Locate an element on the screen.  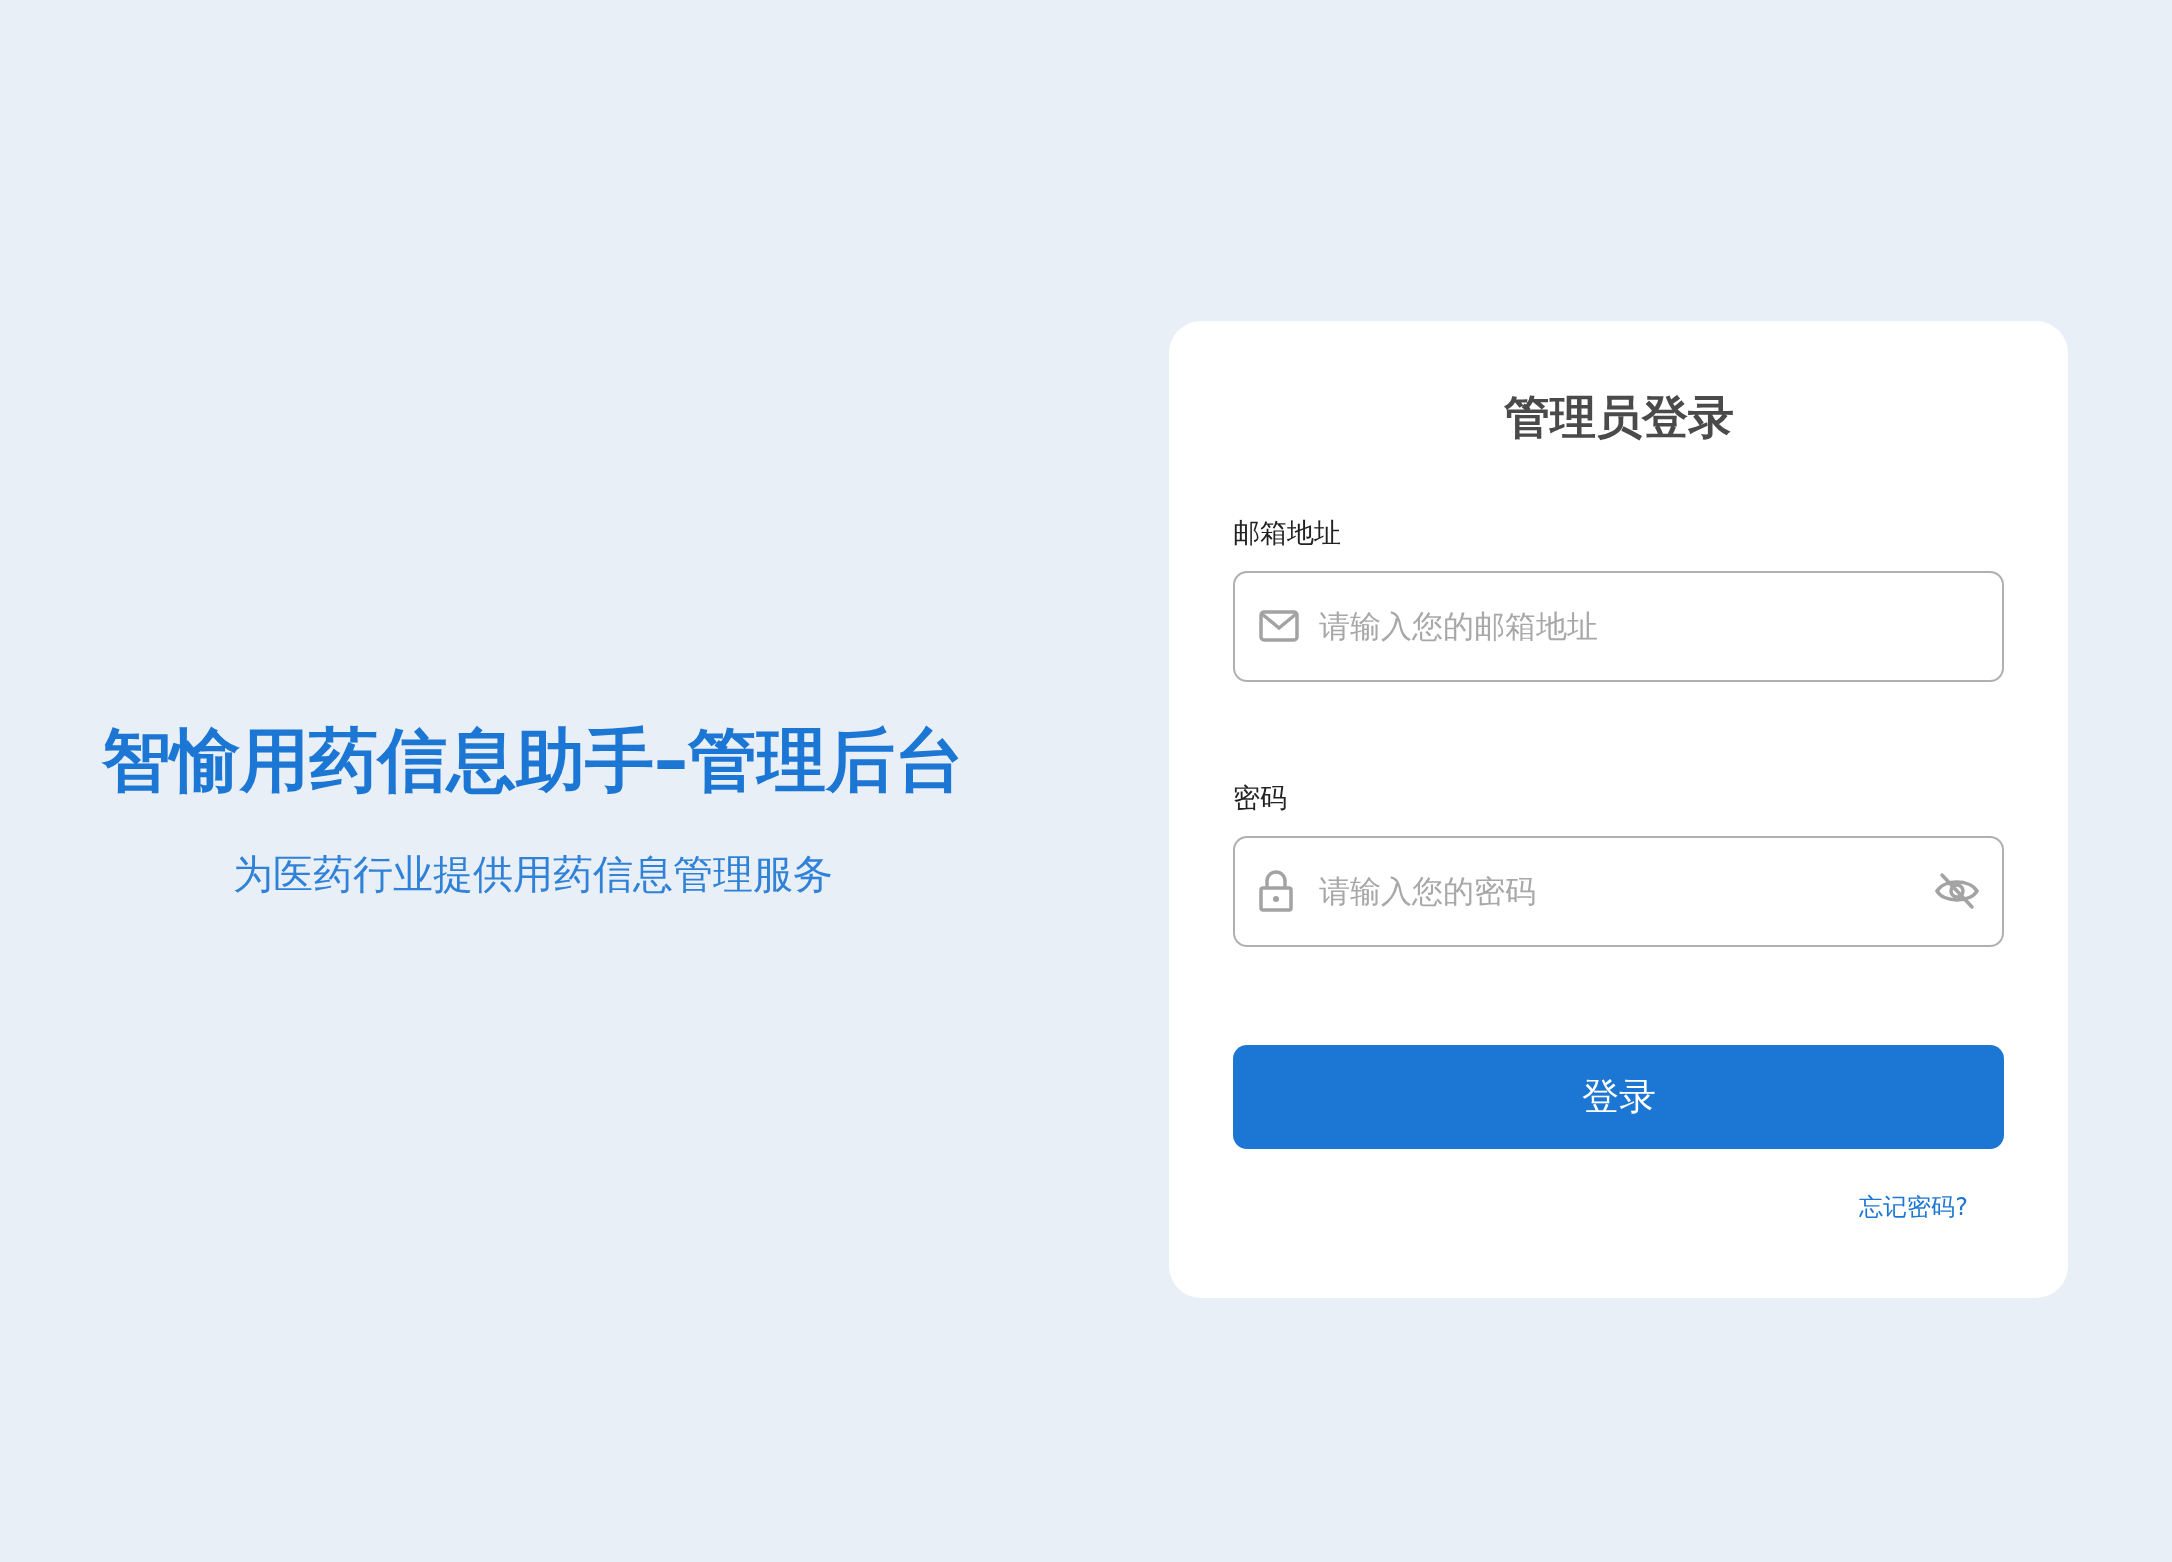
app-title: 智愉用药信息助手–管理后台 is located at coordinates (533, 760).